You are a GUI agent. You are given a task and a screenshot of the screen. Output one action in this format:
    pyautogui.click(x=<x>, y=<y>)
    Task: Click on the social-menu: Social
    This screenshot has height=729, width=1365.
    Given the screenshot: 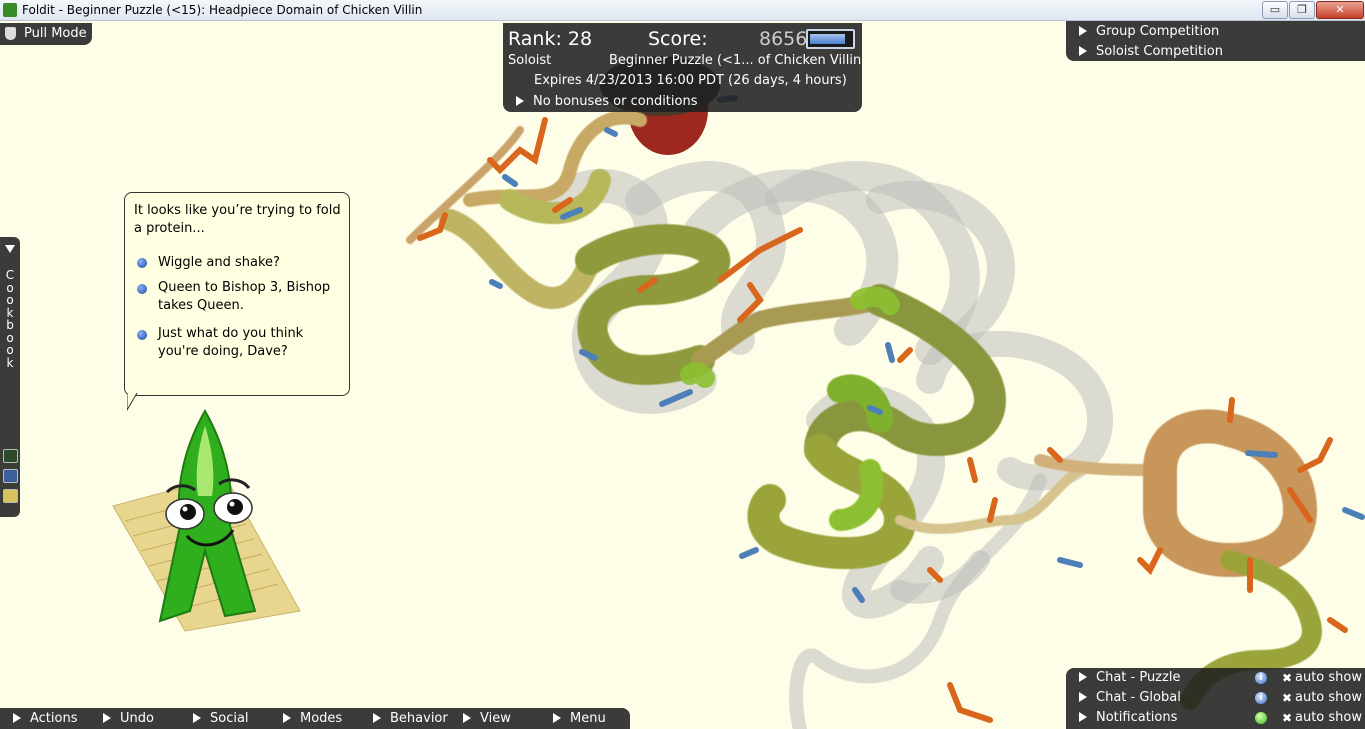 What is the action you would take?
    pyautogui.click(x=221, y=718)
    